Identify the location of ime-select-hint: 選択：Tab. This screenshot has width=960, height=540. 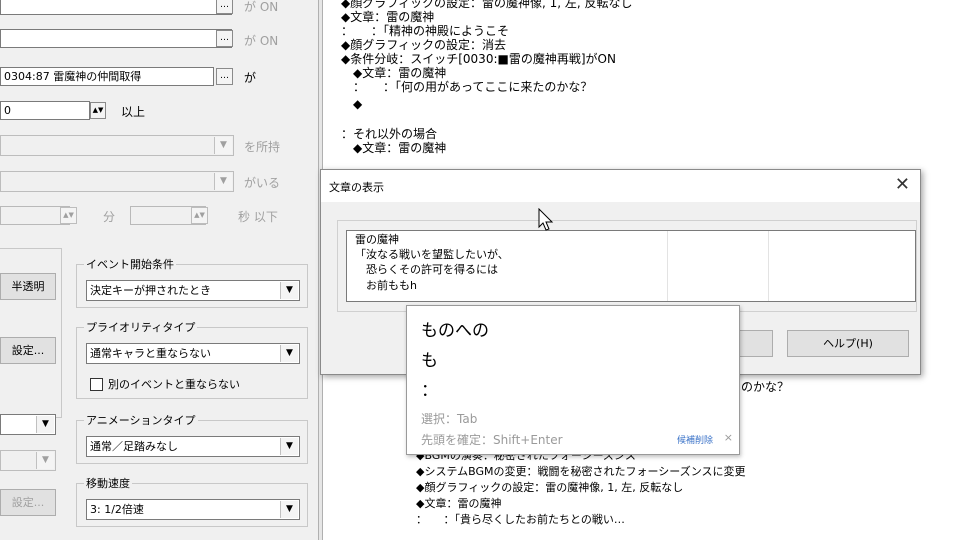
(449, 419).